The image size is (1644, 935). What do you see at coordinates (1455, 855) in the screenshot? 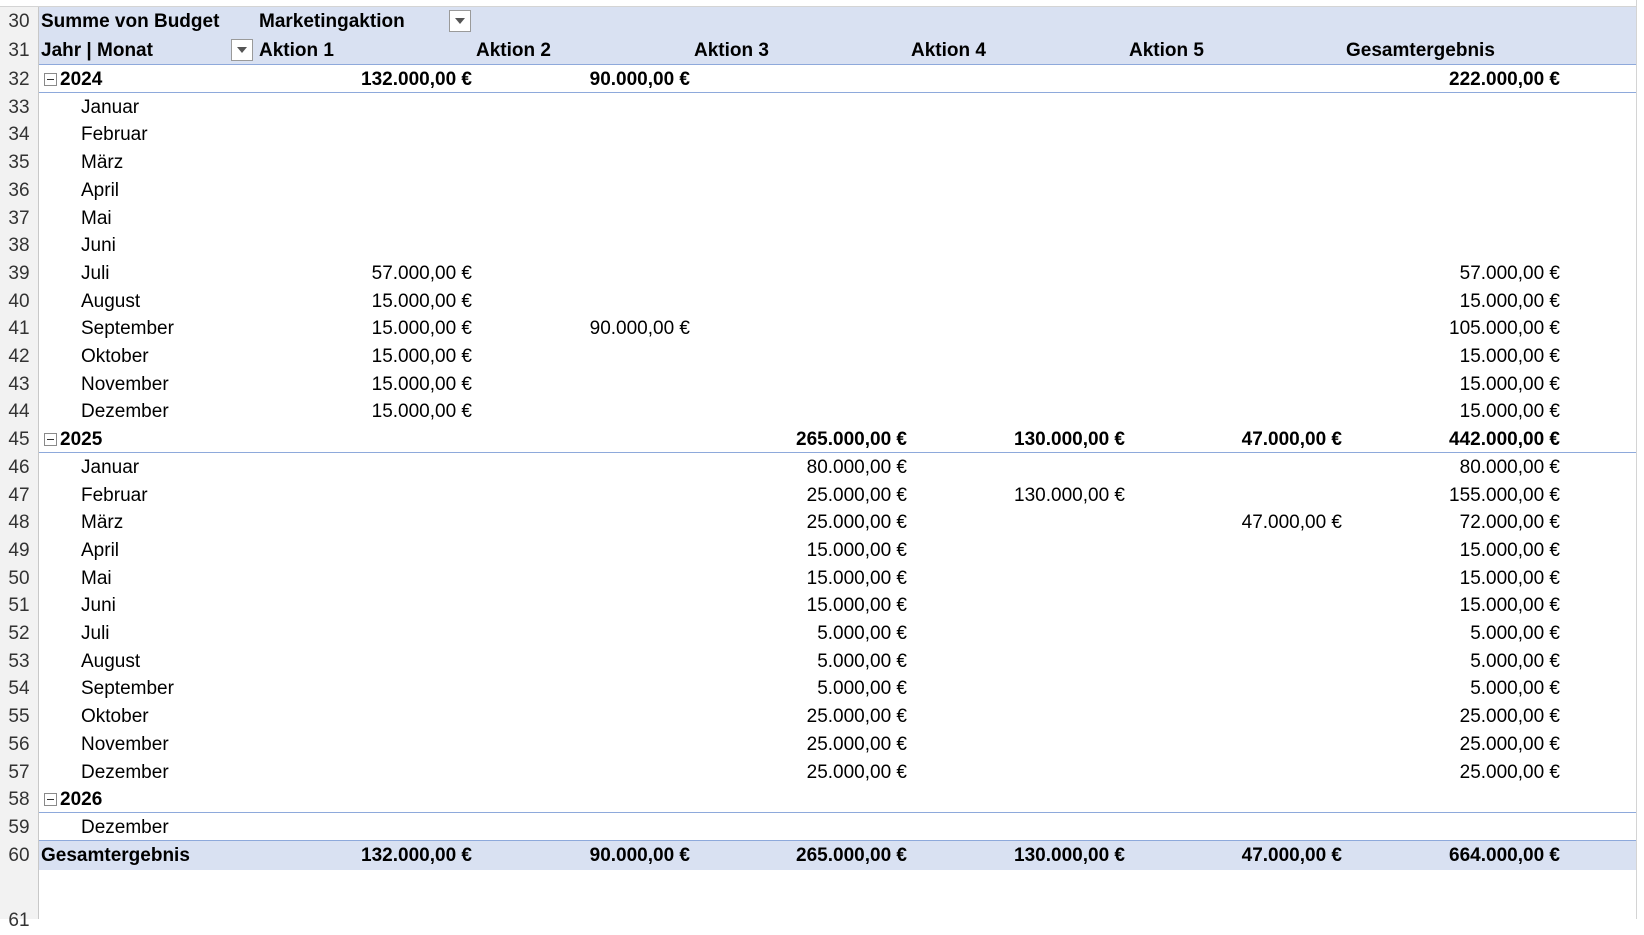
I see `value-cell-total: 664.000,00 €` at bounding box center [1455, 855].